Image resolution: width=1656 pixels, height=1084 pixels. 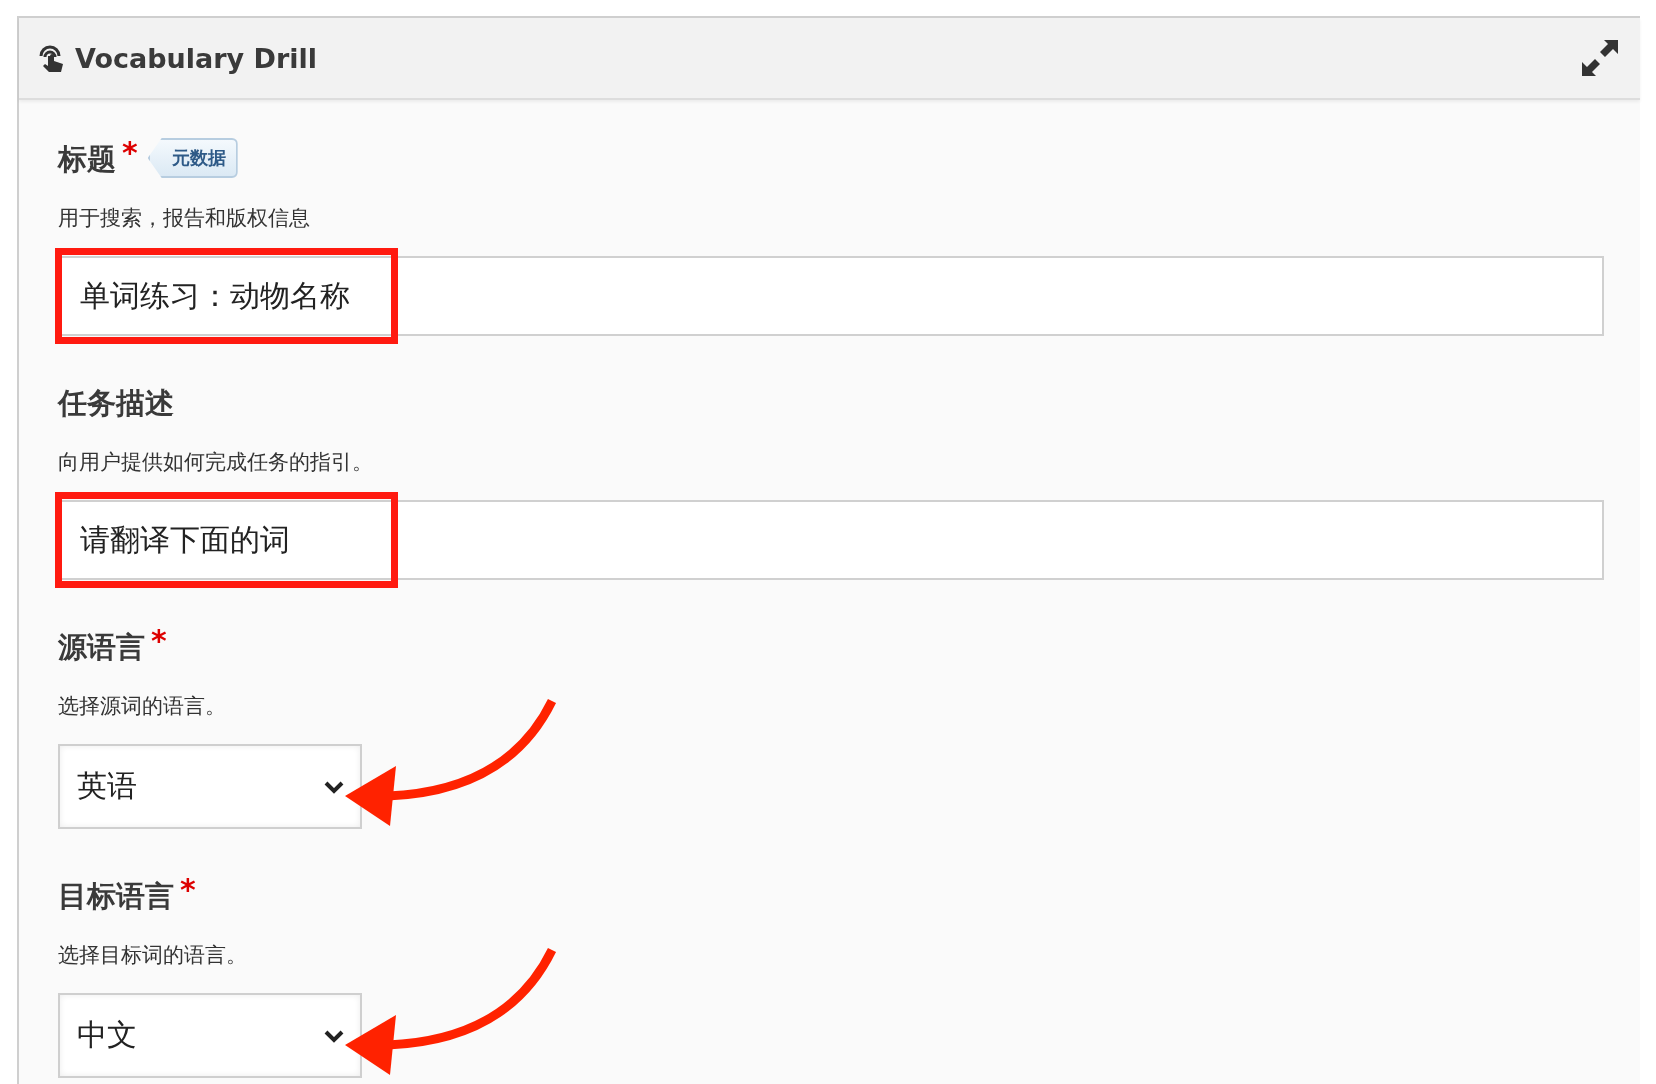 What do you see at coordinates (51, 58) in the screenshot?
I see `touch-icon` at bounding box center [51, 58].